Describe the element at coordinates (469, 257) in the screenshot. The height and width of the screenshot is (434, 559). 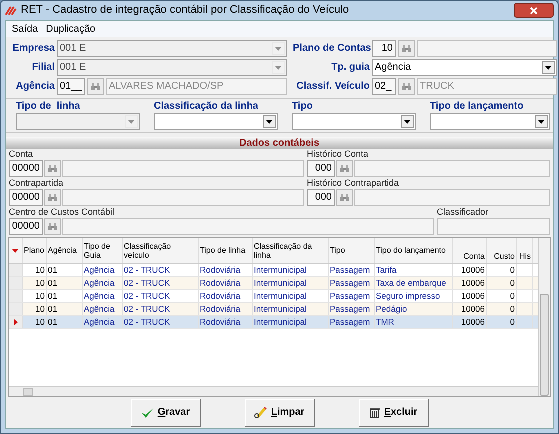
I see `column-header: Conta` at that location.